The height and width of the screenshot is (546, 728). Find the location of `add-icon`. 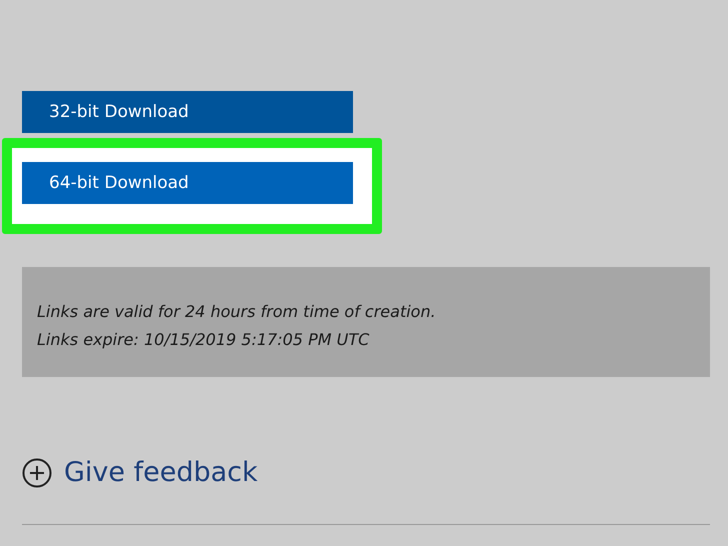

add-icon is located at coordinates (37, 473).